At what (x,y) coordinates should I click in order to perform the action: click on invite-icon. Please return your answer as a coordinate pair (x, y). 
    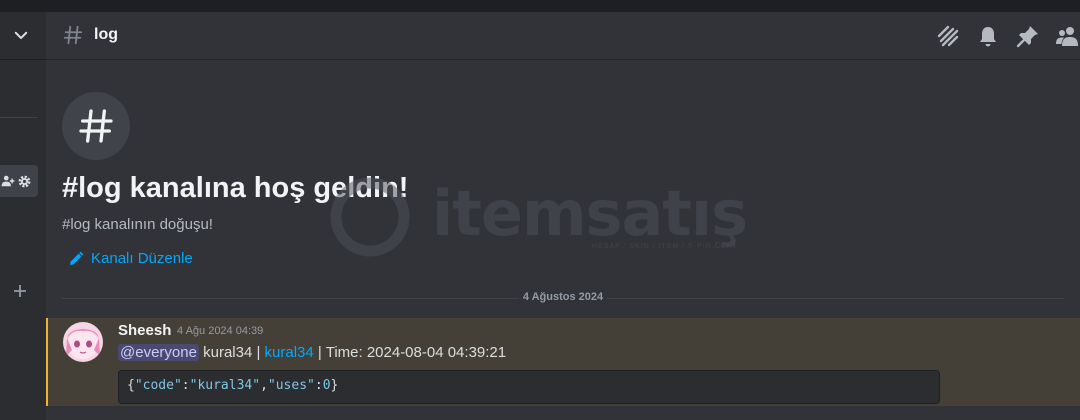
    Looking at the image, I should click on (8, 181).